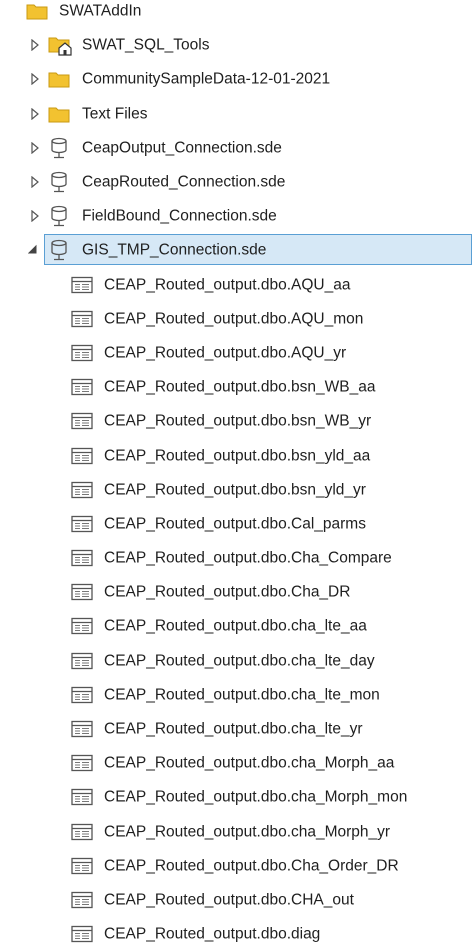 This screenshot has height=951, width=474. I want to click on table-row: CEAP_Routed_output.dbo.cha_lte_day, so click(237, 661).